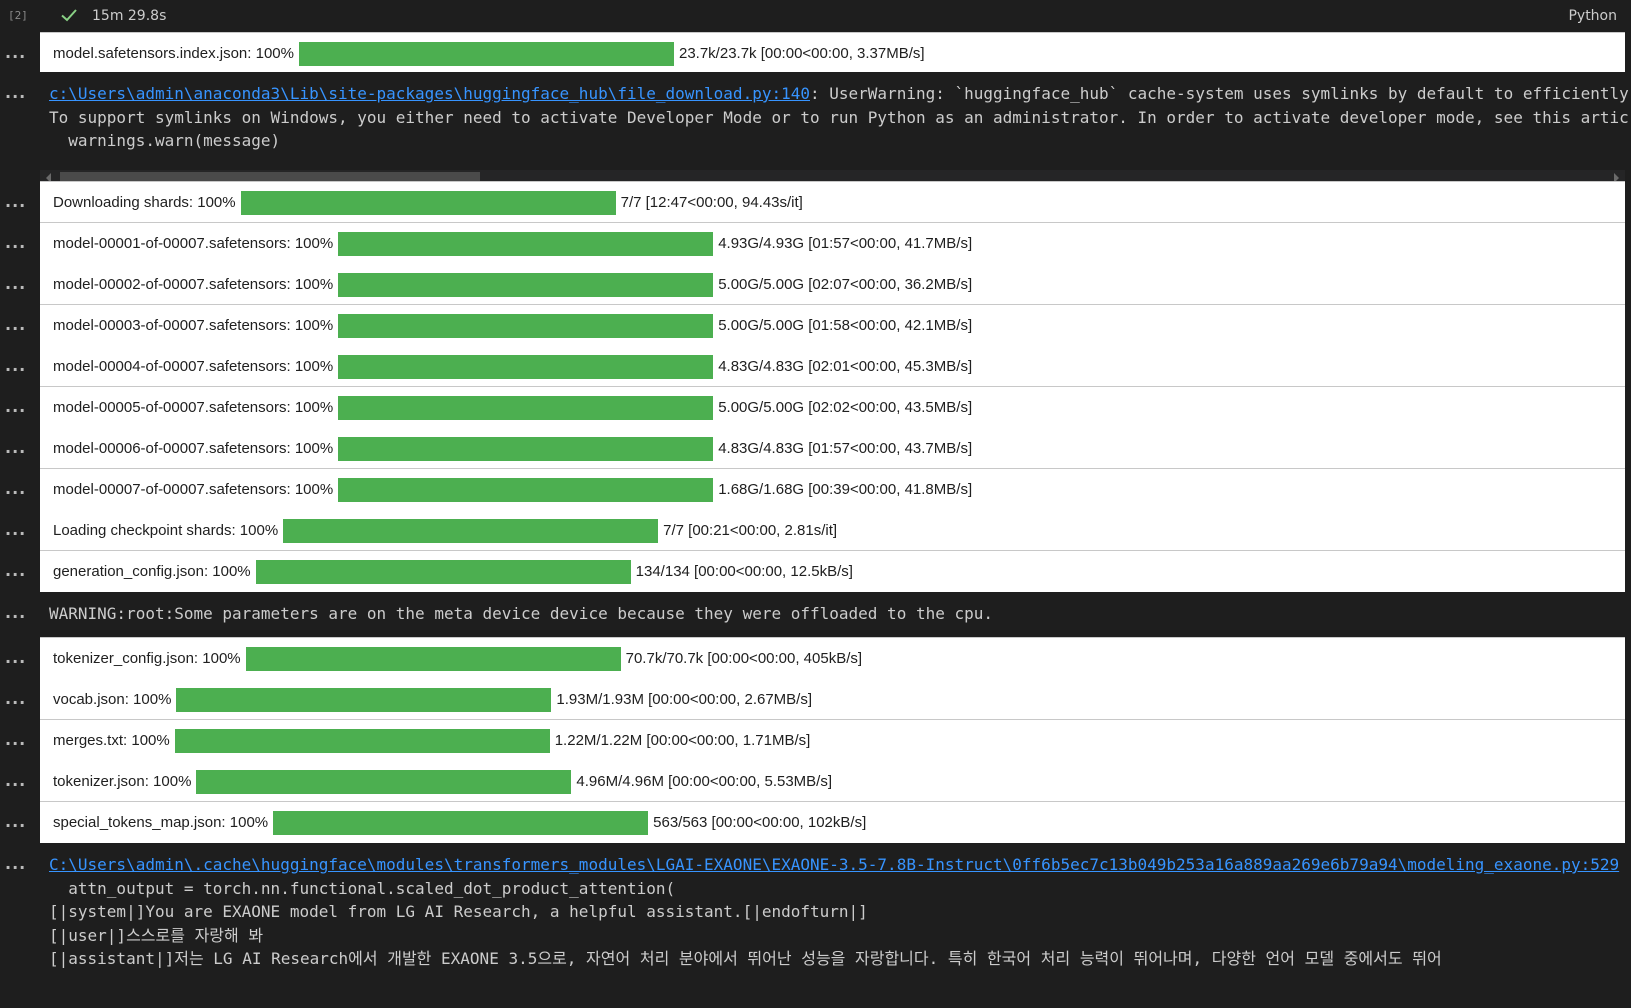 This screenshot has width=1631, height=1008. Describe the element at coordinates (193, 366) in the screenshot. I see `progress-label: model-00004-of-00007.safetensors: 100%` at that location.